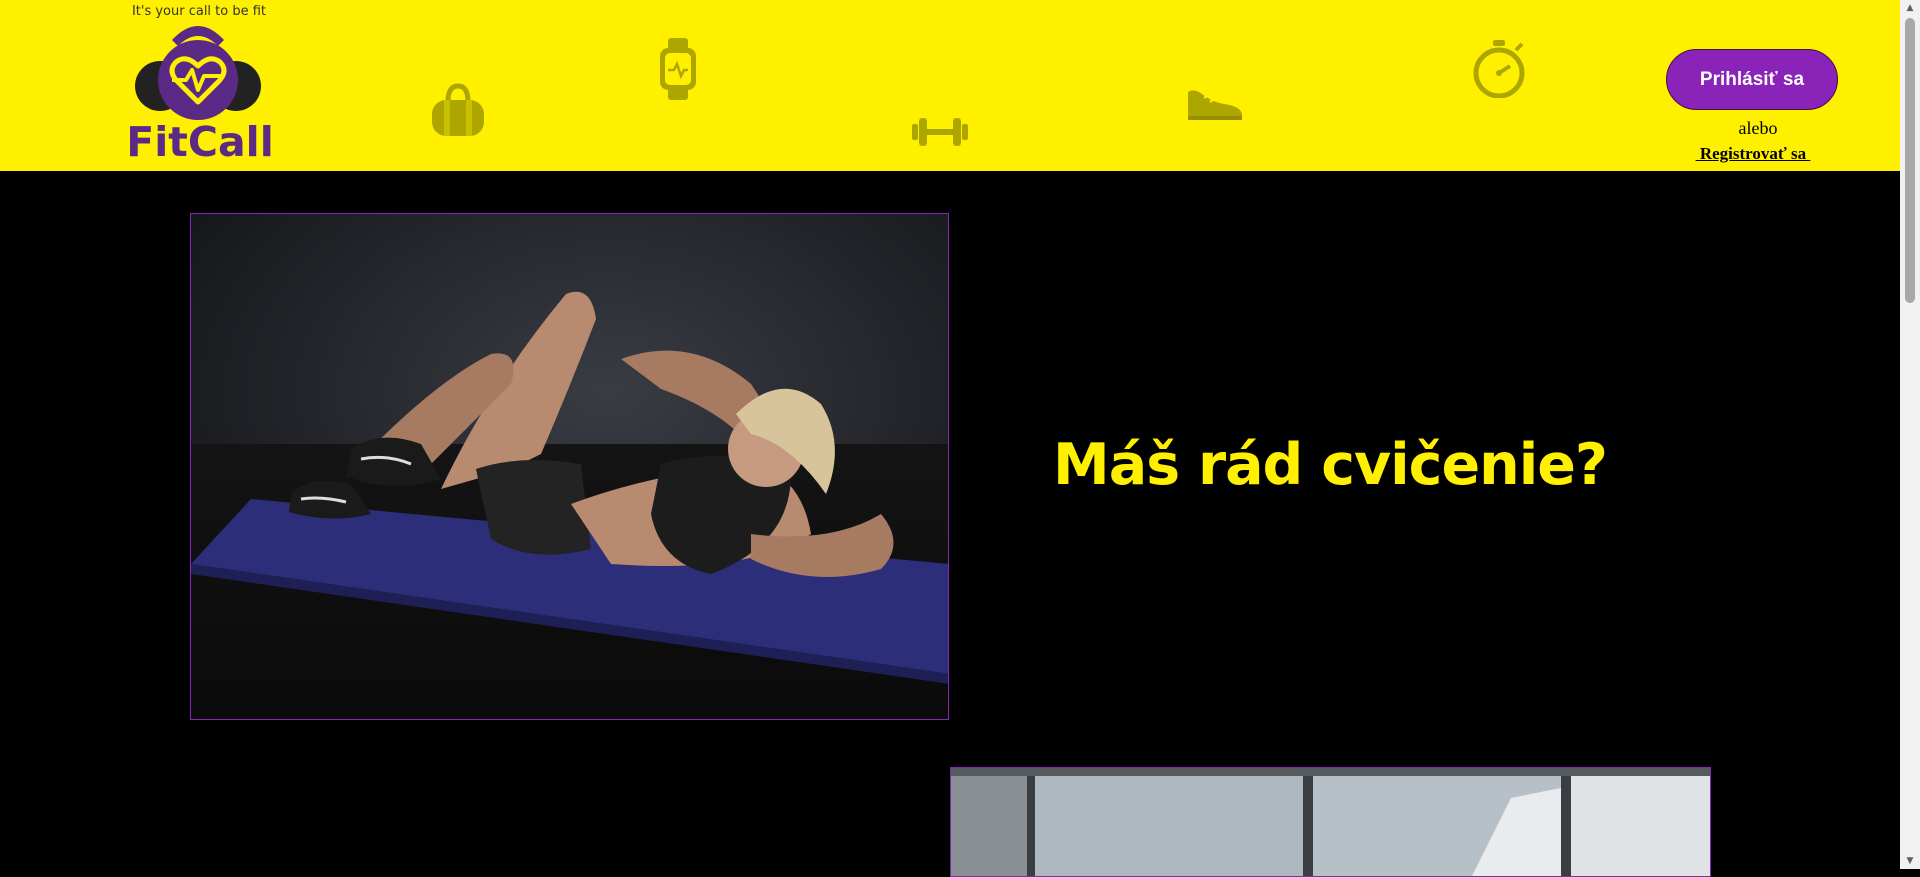  What do you see at coordinates (1499, 69) in the screenshot?
I see `stopwatch-icon` at bounding box center [1499, 69].